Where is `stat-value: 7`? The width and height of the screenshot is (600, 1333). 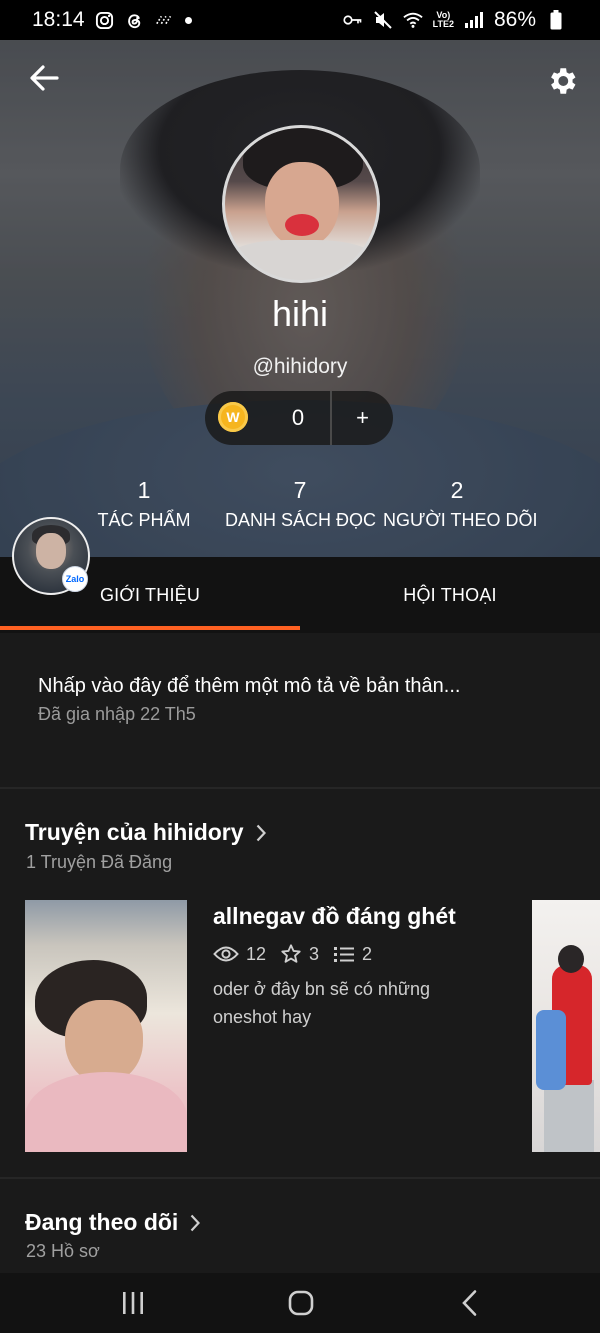
stat-value: 7 is located at coordinates (300, 490).